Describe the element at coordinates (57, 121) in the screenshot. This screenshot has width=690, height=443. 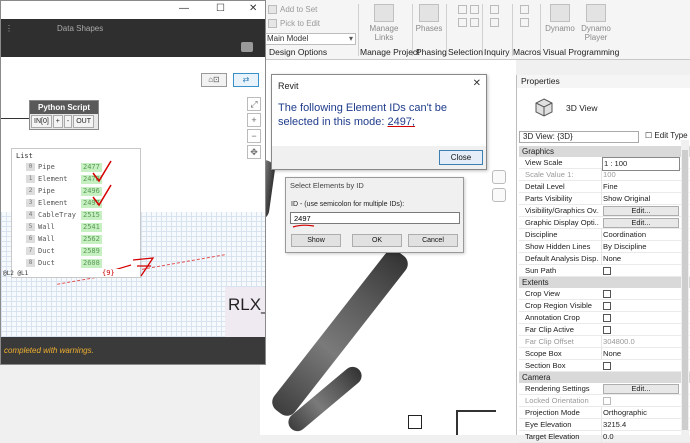
I see `add-port-button: +` at that location.